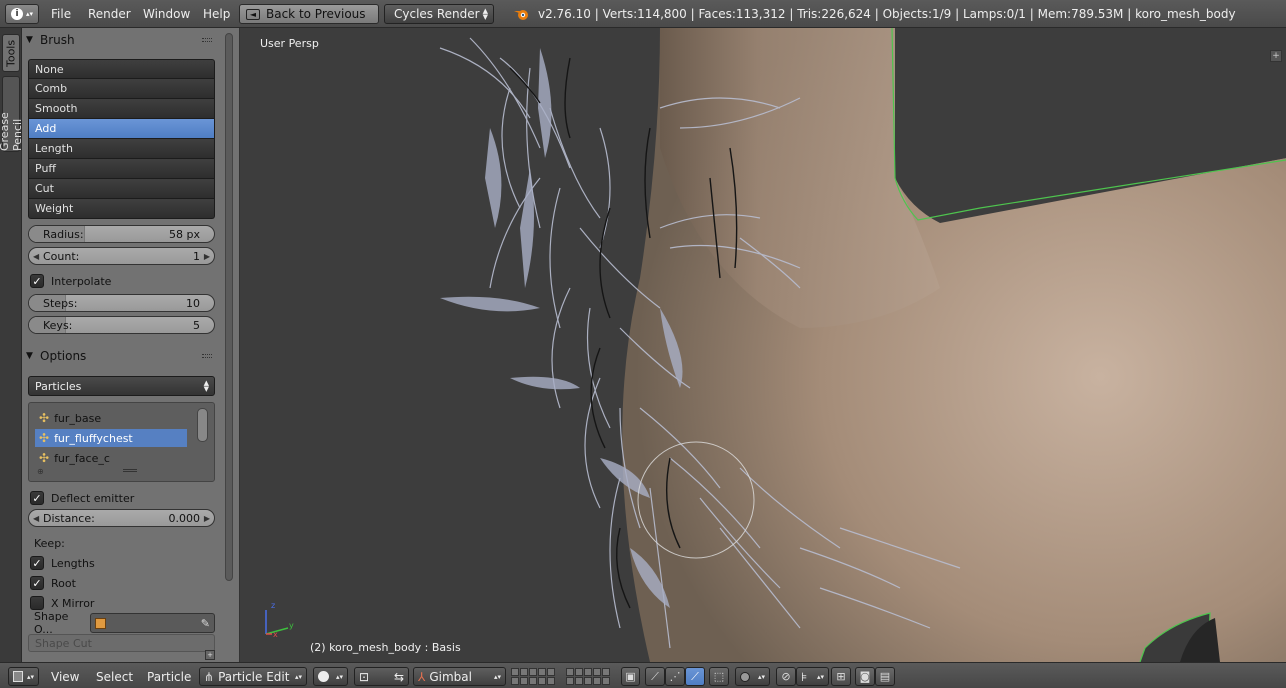 The width and height of the screenshot is (1286, 688). What do you see at coordinates (196, 256) in the screenshot?
I see `count-value: 1` at bounding box center [196, 256].